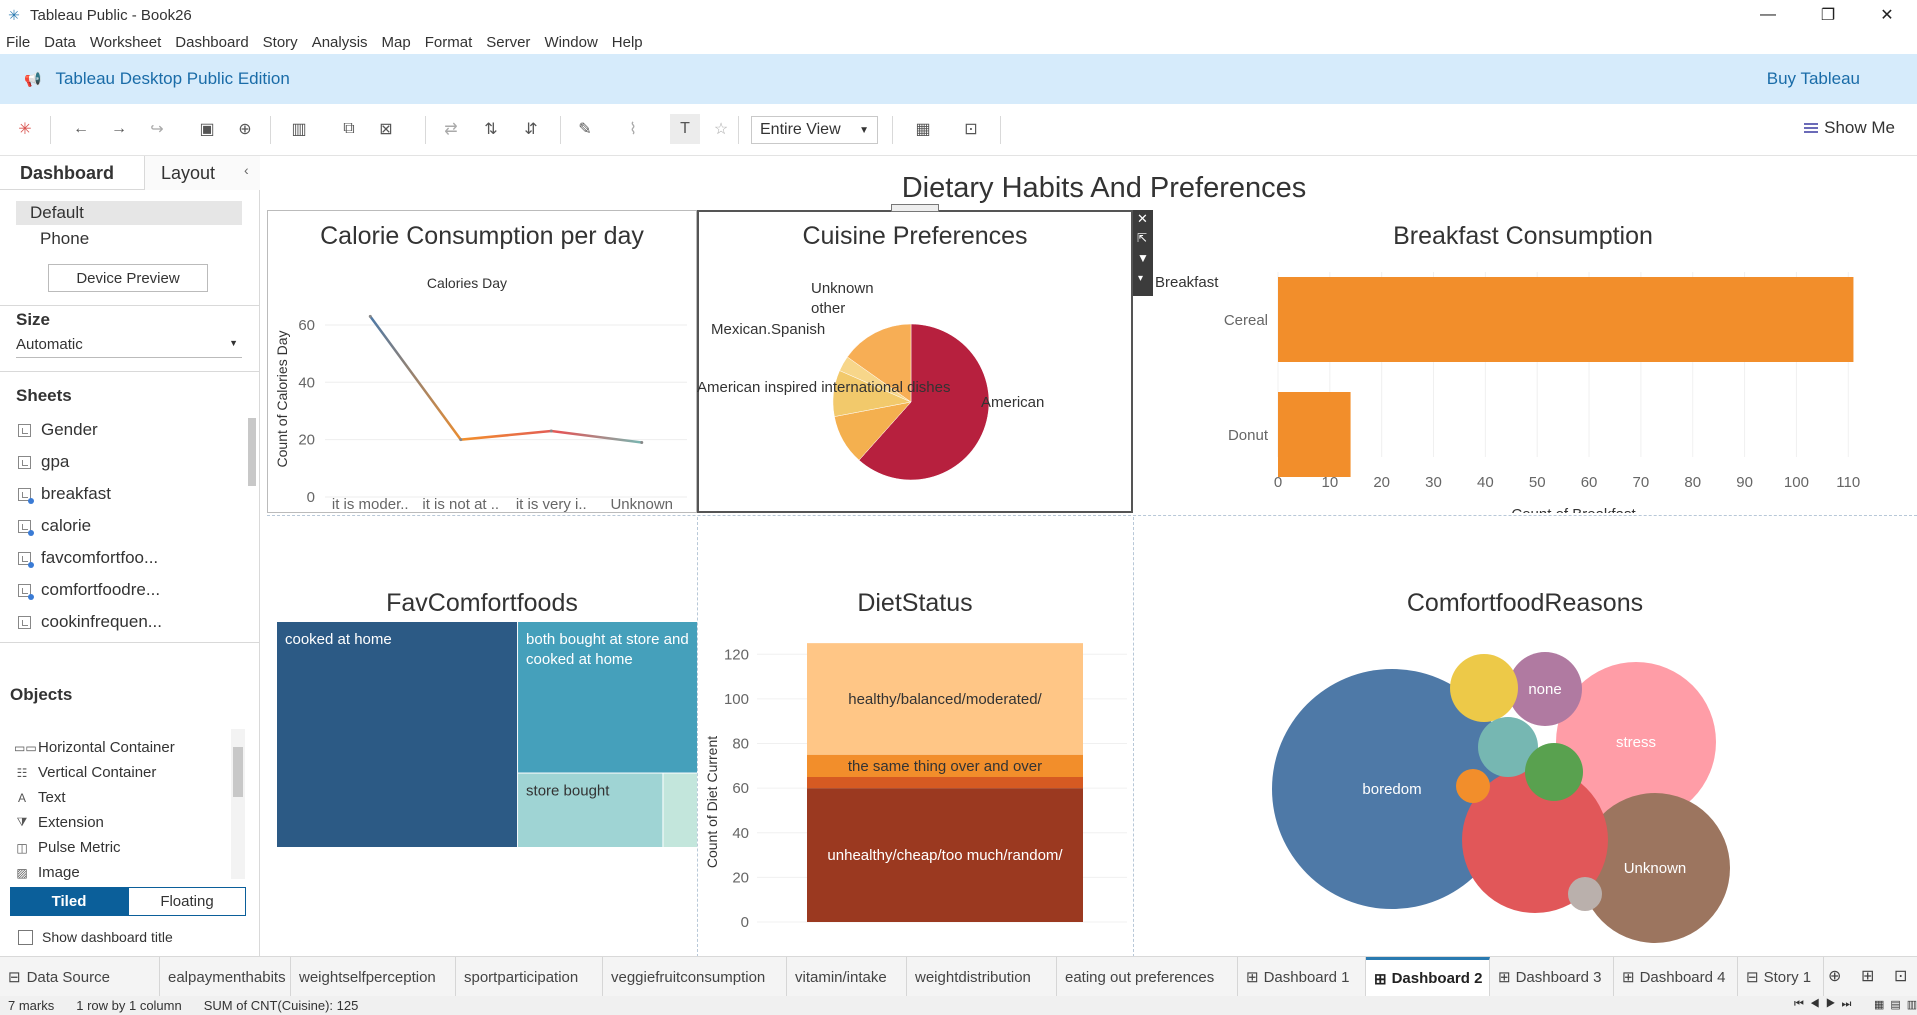 Image resolution: width=1917 pixels, height=1015 pixels. What do you see at coordinates (1252, 977) in the screenshot?
I see `dashboard-icon: ⊞` at bounding box center [1252, 977].